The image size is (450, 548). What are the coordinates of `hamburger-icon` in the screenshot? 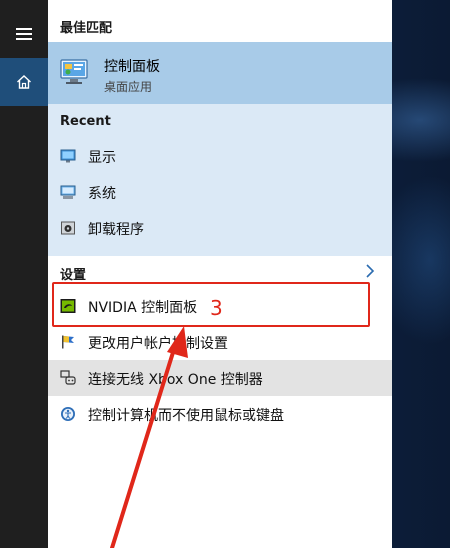 It's located at (24, 34).